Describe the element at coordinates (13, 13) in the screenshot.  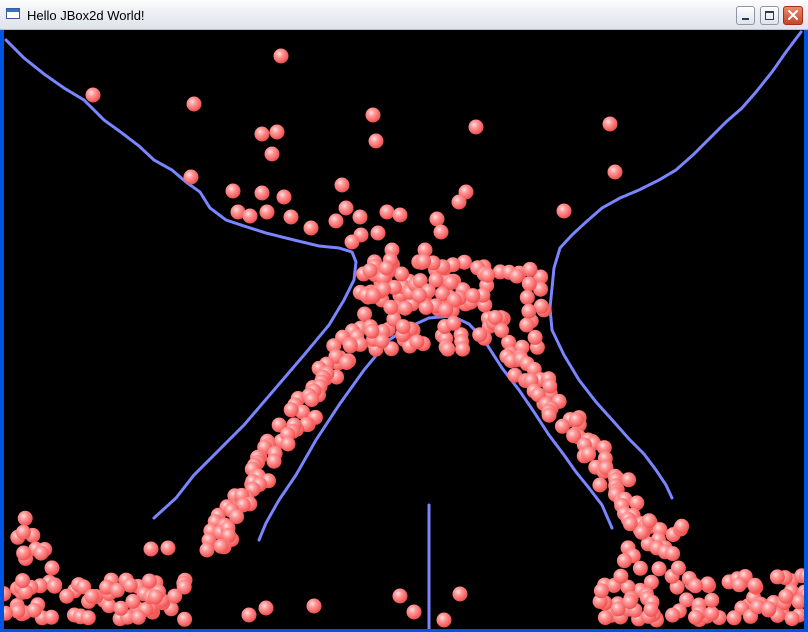
I see `window-icon` at that location.